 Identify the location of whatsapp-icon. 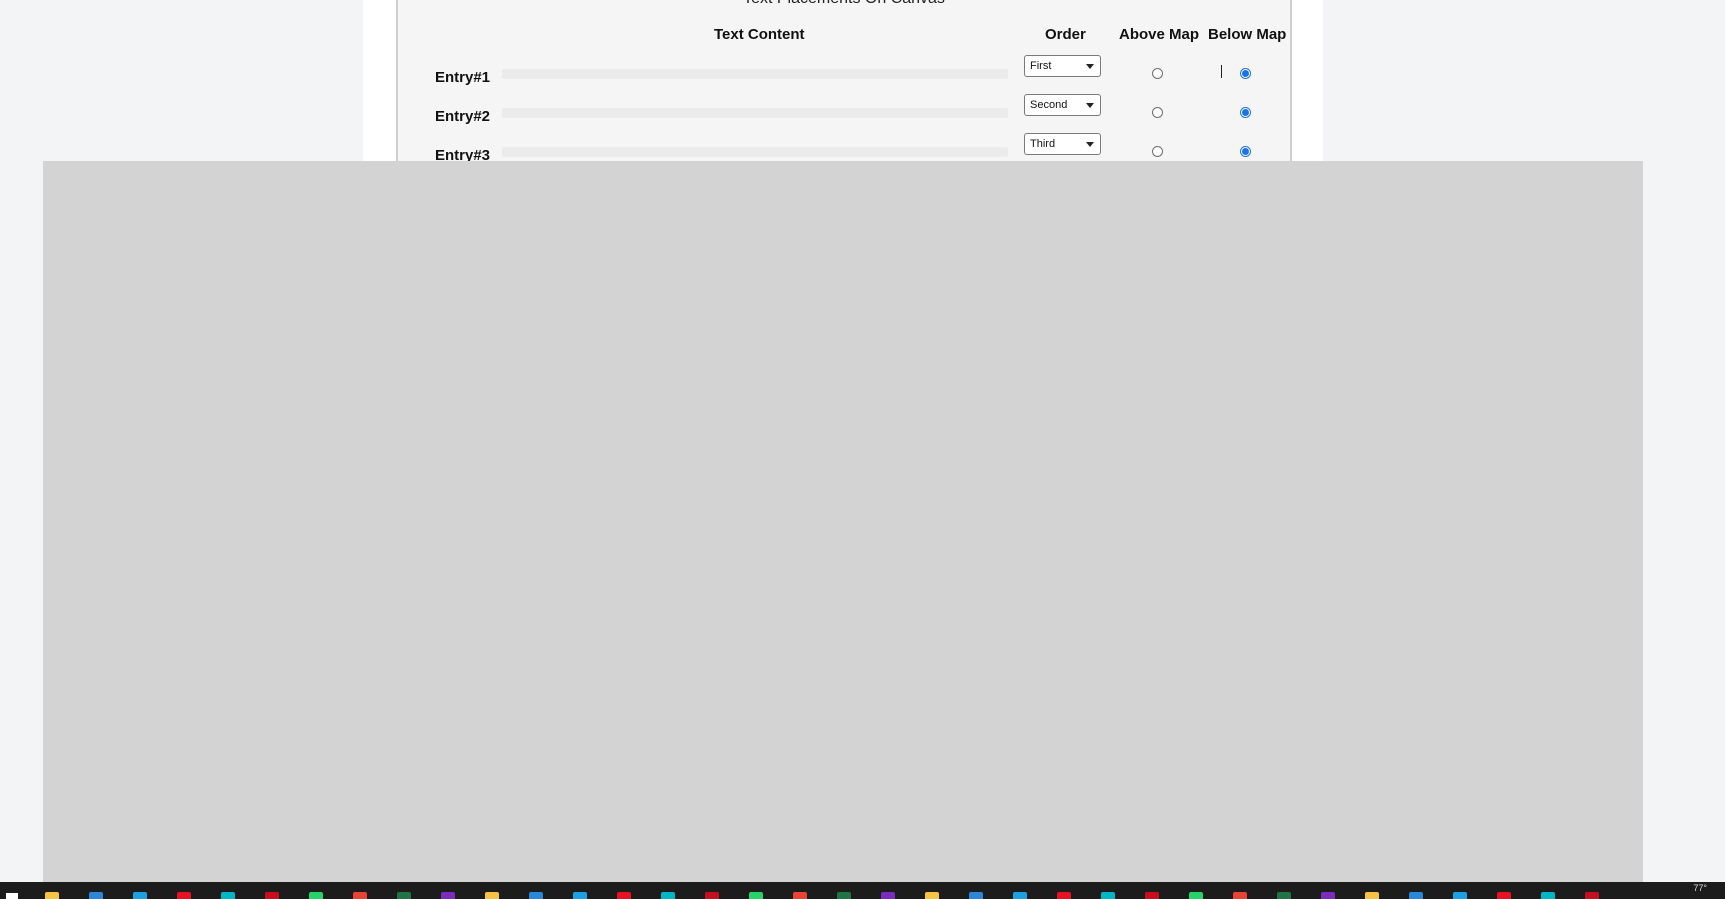
(492, 895).